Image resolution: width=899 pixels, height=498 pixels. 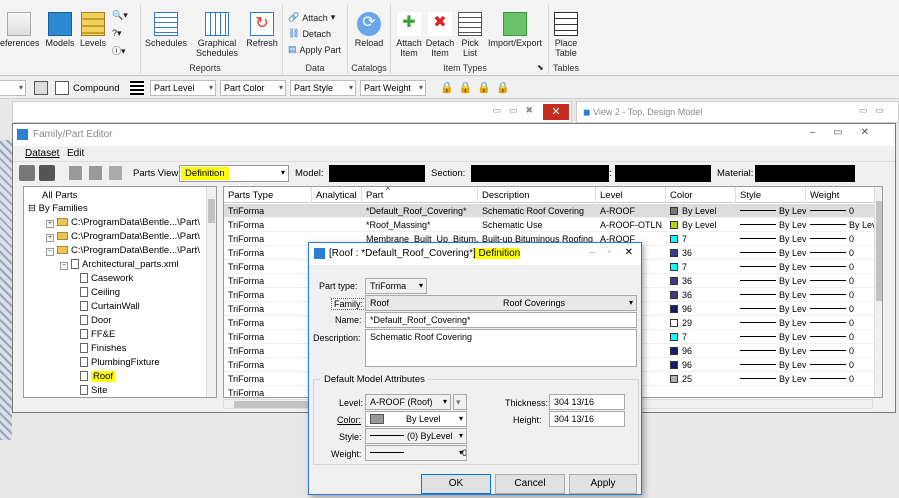 I want to click on color-swatch-icon, so click(x=674, y=239).